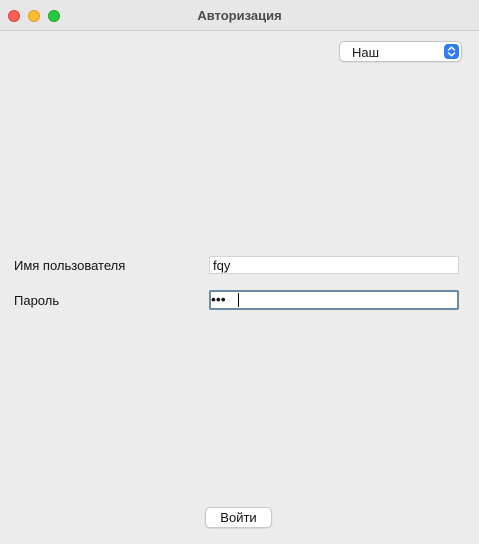 The image size is (479, 544). I want to click on bottom-edge, so click(239, 540).